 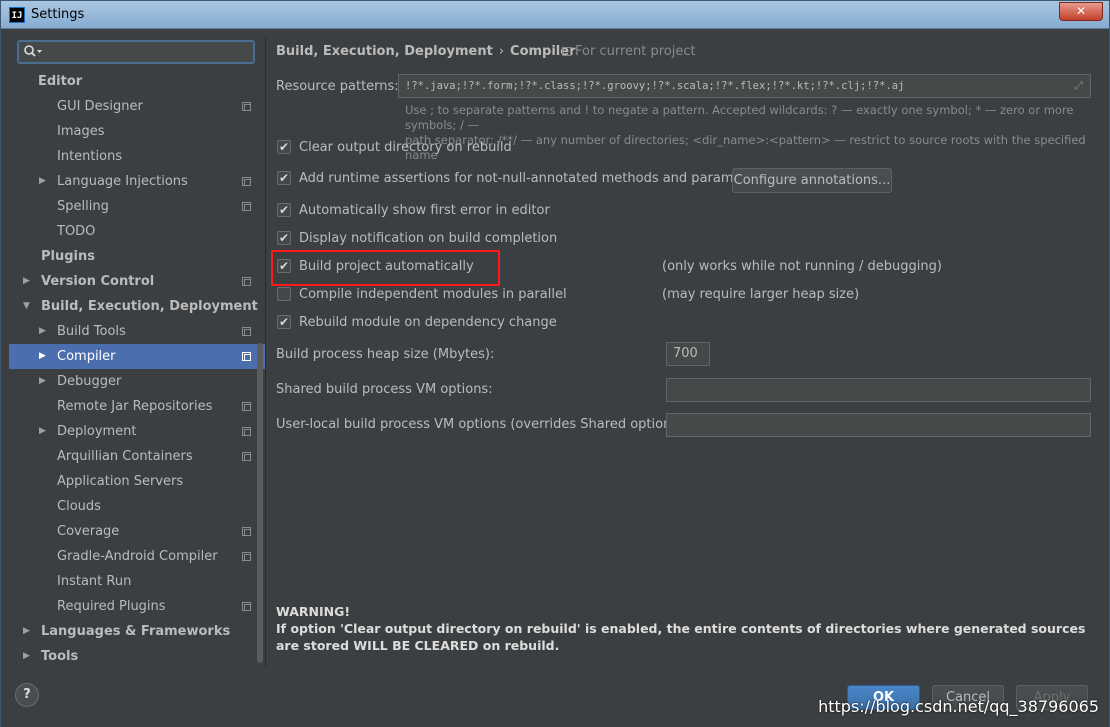 I want to click on sidebar-item-label: Remote Jar Repositories, so click(x=135, y=406).